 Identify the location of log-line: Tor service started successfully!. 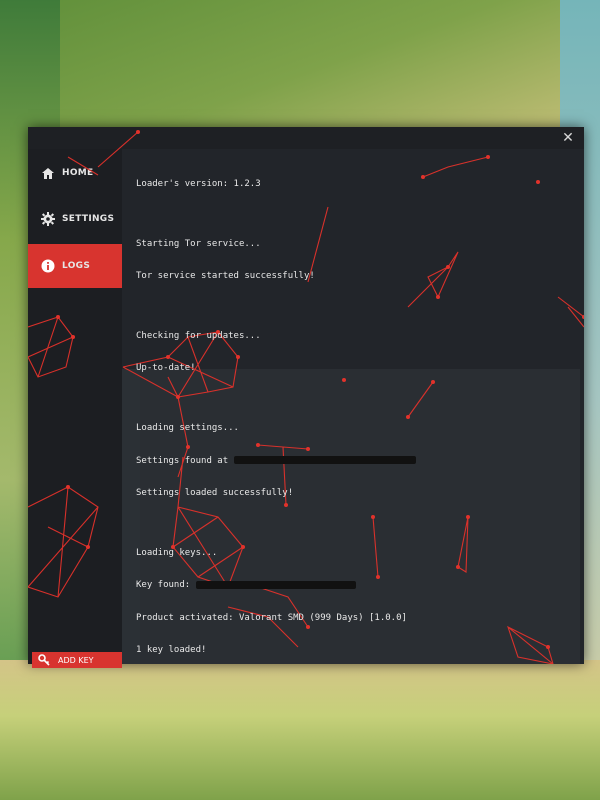
(225, 275).